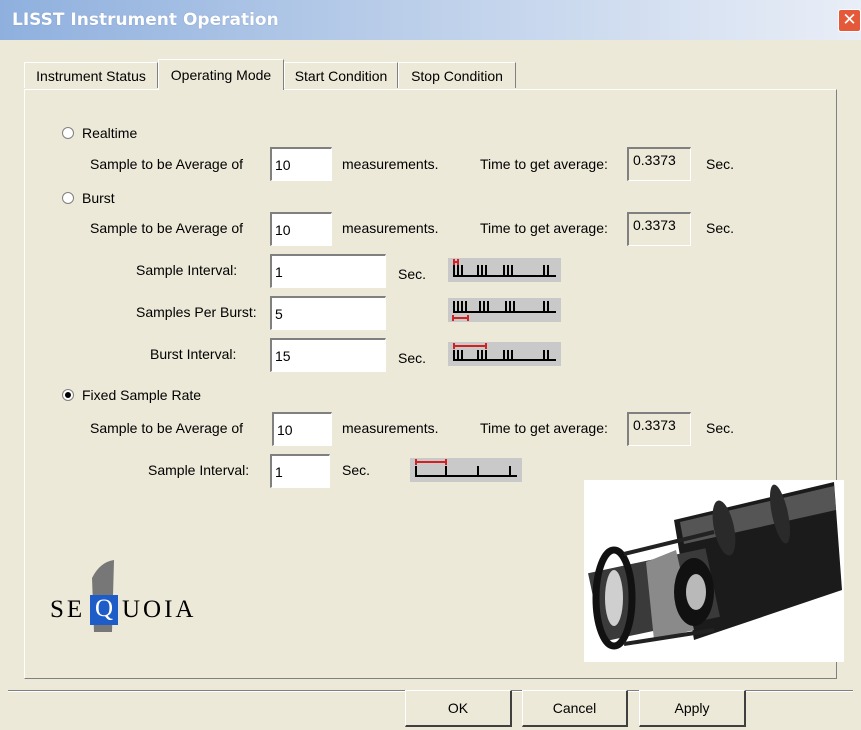 This screenshot has height=730, width=861. I want to click on tab-stop-condition: Stop Condition, so click(457, 75).